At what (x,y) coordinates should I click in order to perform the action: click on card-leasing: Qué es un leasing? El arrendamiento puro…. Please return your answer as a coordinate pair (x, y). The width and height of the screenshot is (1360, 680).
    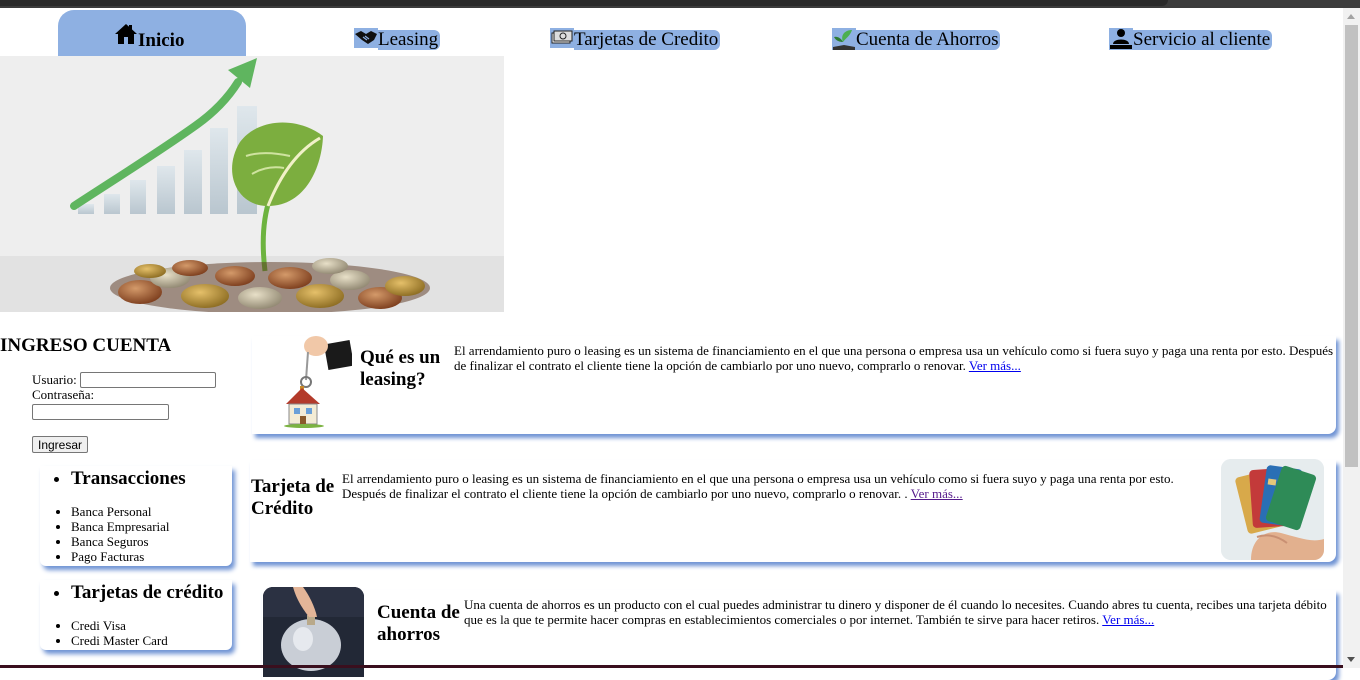
    Looking at the image, I should click on (794, 385).